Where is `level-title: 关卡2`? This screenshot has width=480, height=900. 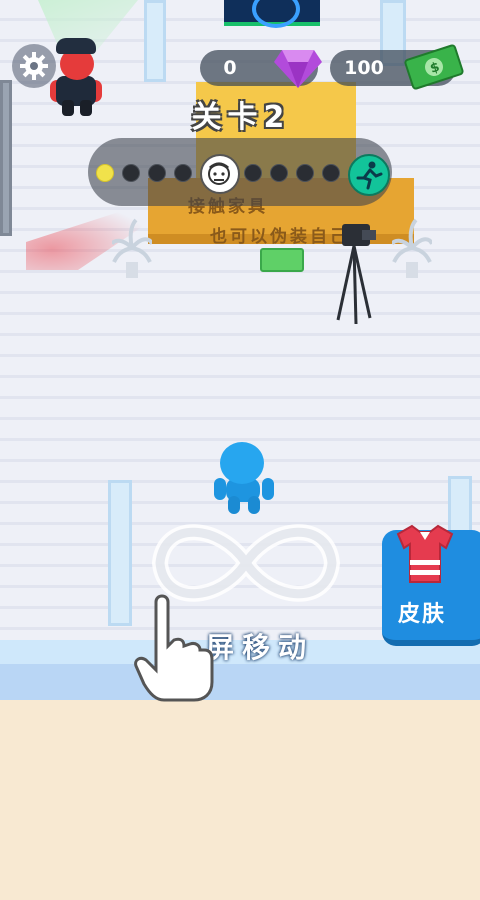
level-title: 关卡2 is located at coordinates (241, 117).